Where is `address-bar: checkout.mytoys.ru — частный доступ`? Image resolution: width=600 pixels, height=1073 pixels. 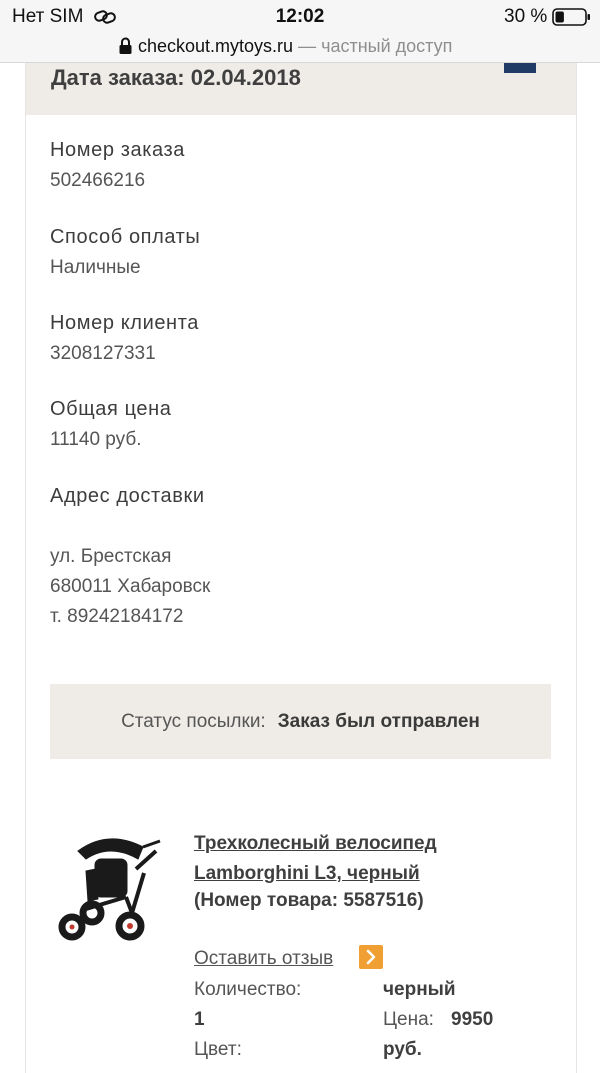
address-bar: checkout.mytoys.ru — частный доступ is located at coordinates (300, 48).